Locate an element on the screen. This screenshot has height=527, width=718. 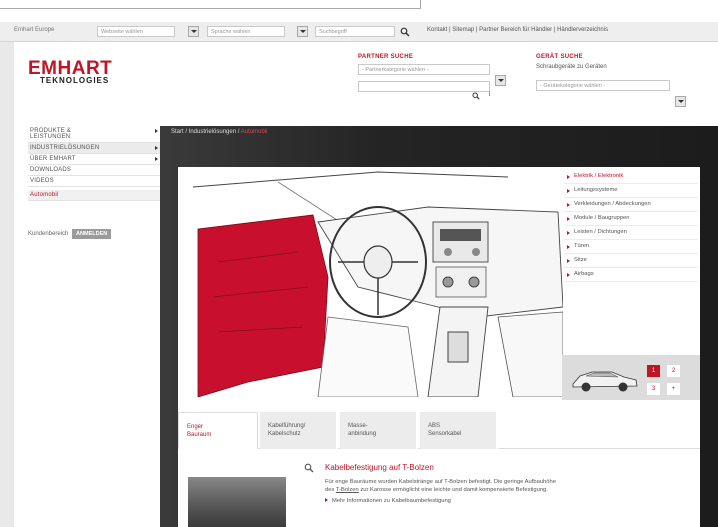
category-item: Leisten / Dichtungen is located at coordinates (631, 233).